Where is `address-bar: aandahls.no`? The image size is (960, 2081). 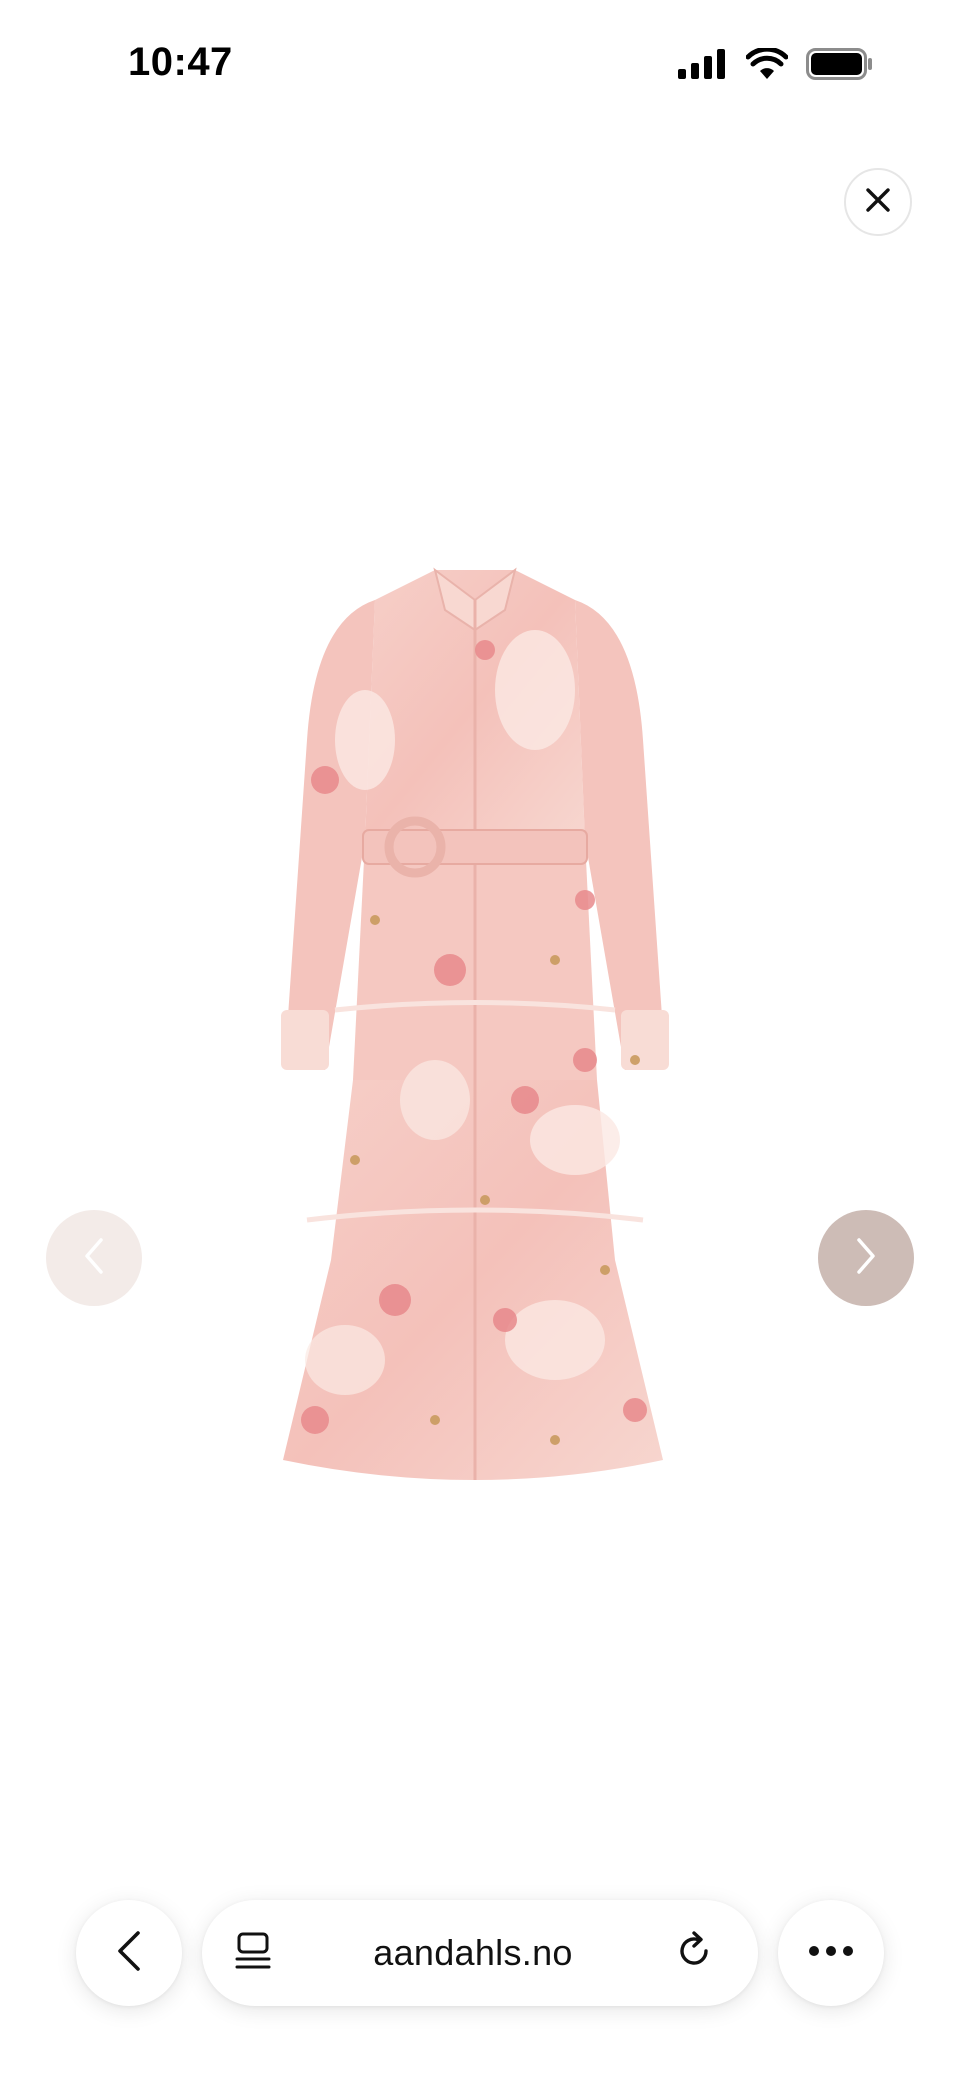 address-bar: aandahls.no is located at coordinates (480, 1953).